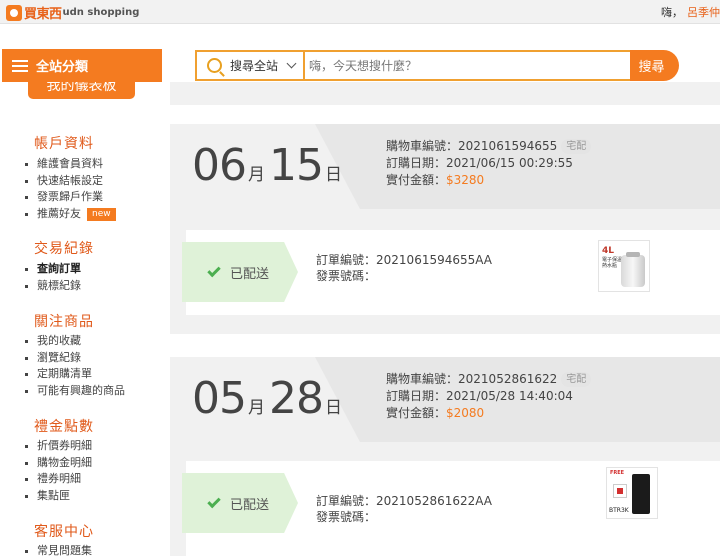  What do you see at coordinates (434, 260) in the screenshot?
I see `order-number: 2021061594655AA` at bounding box center [434, 260].